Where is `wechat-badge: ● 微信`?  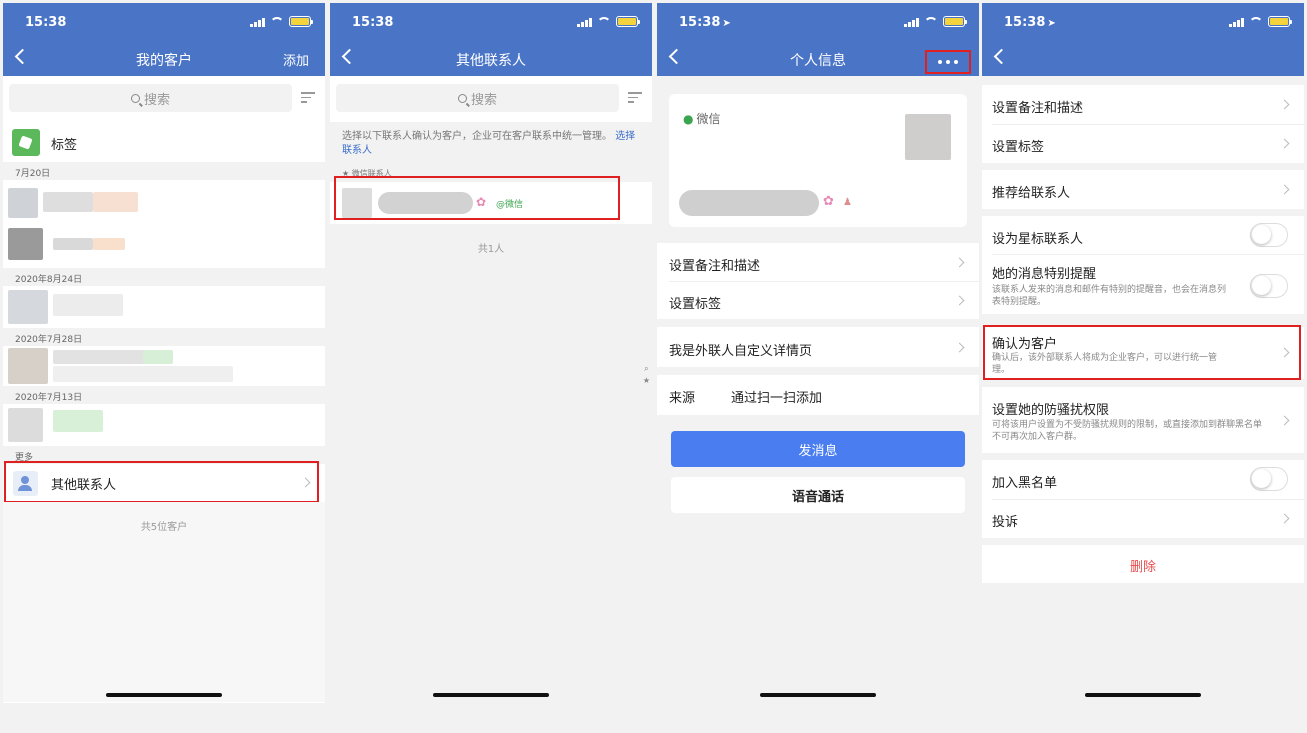
wechat-badge: ● 微信 is located at coordinates (702, 118).